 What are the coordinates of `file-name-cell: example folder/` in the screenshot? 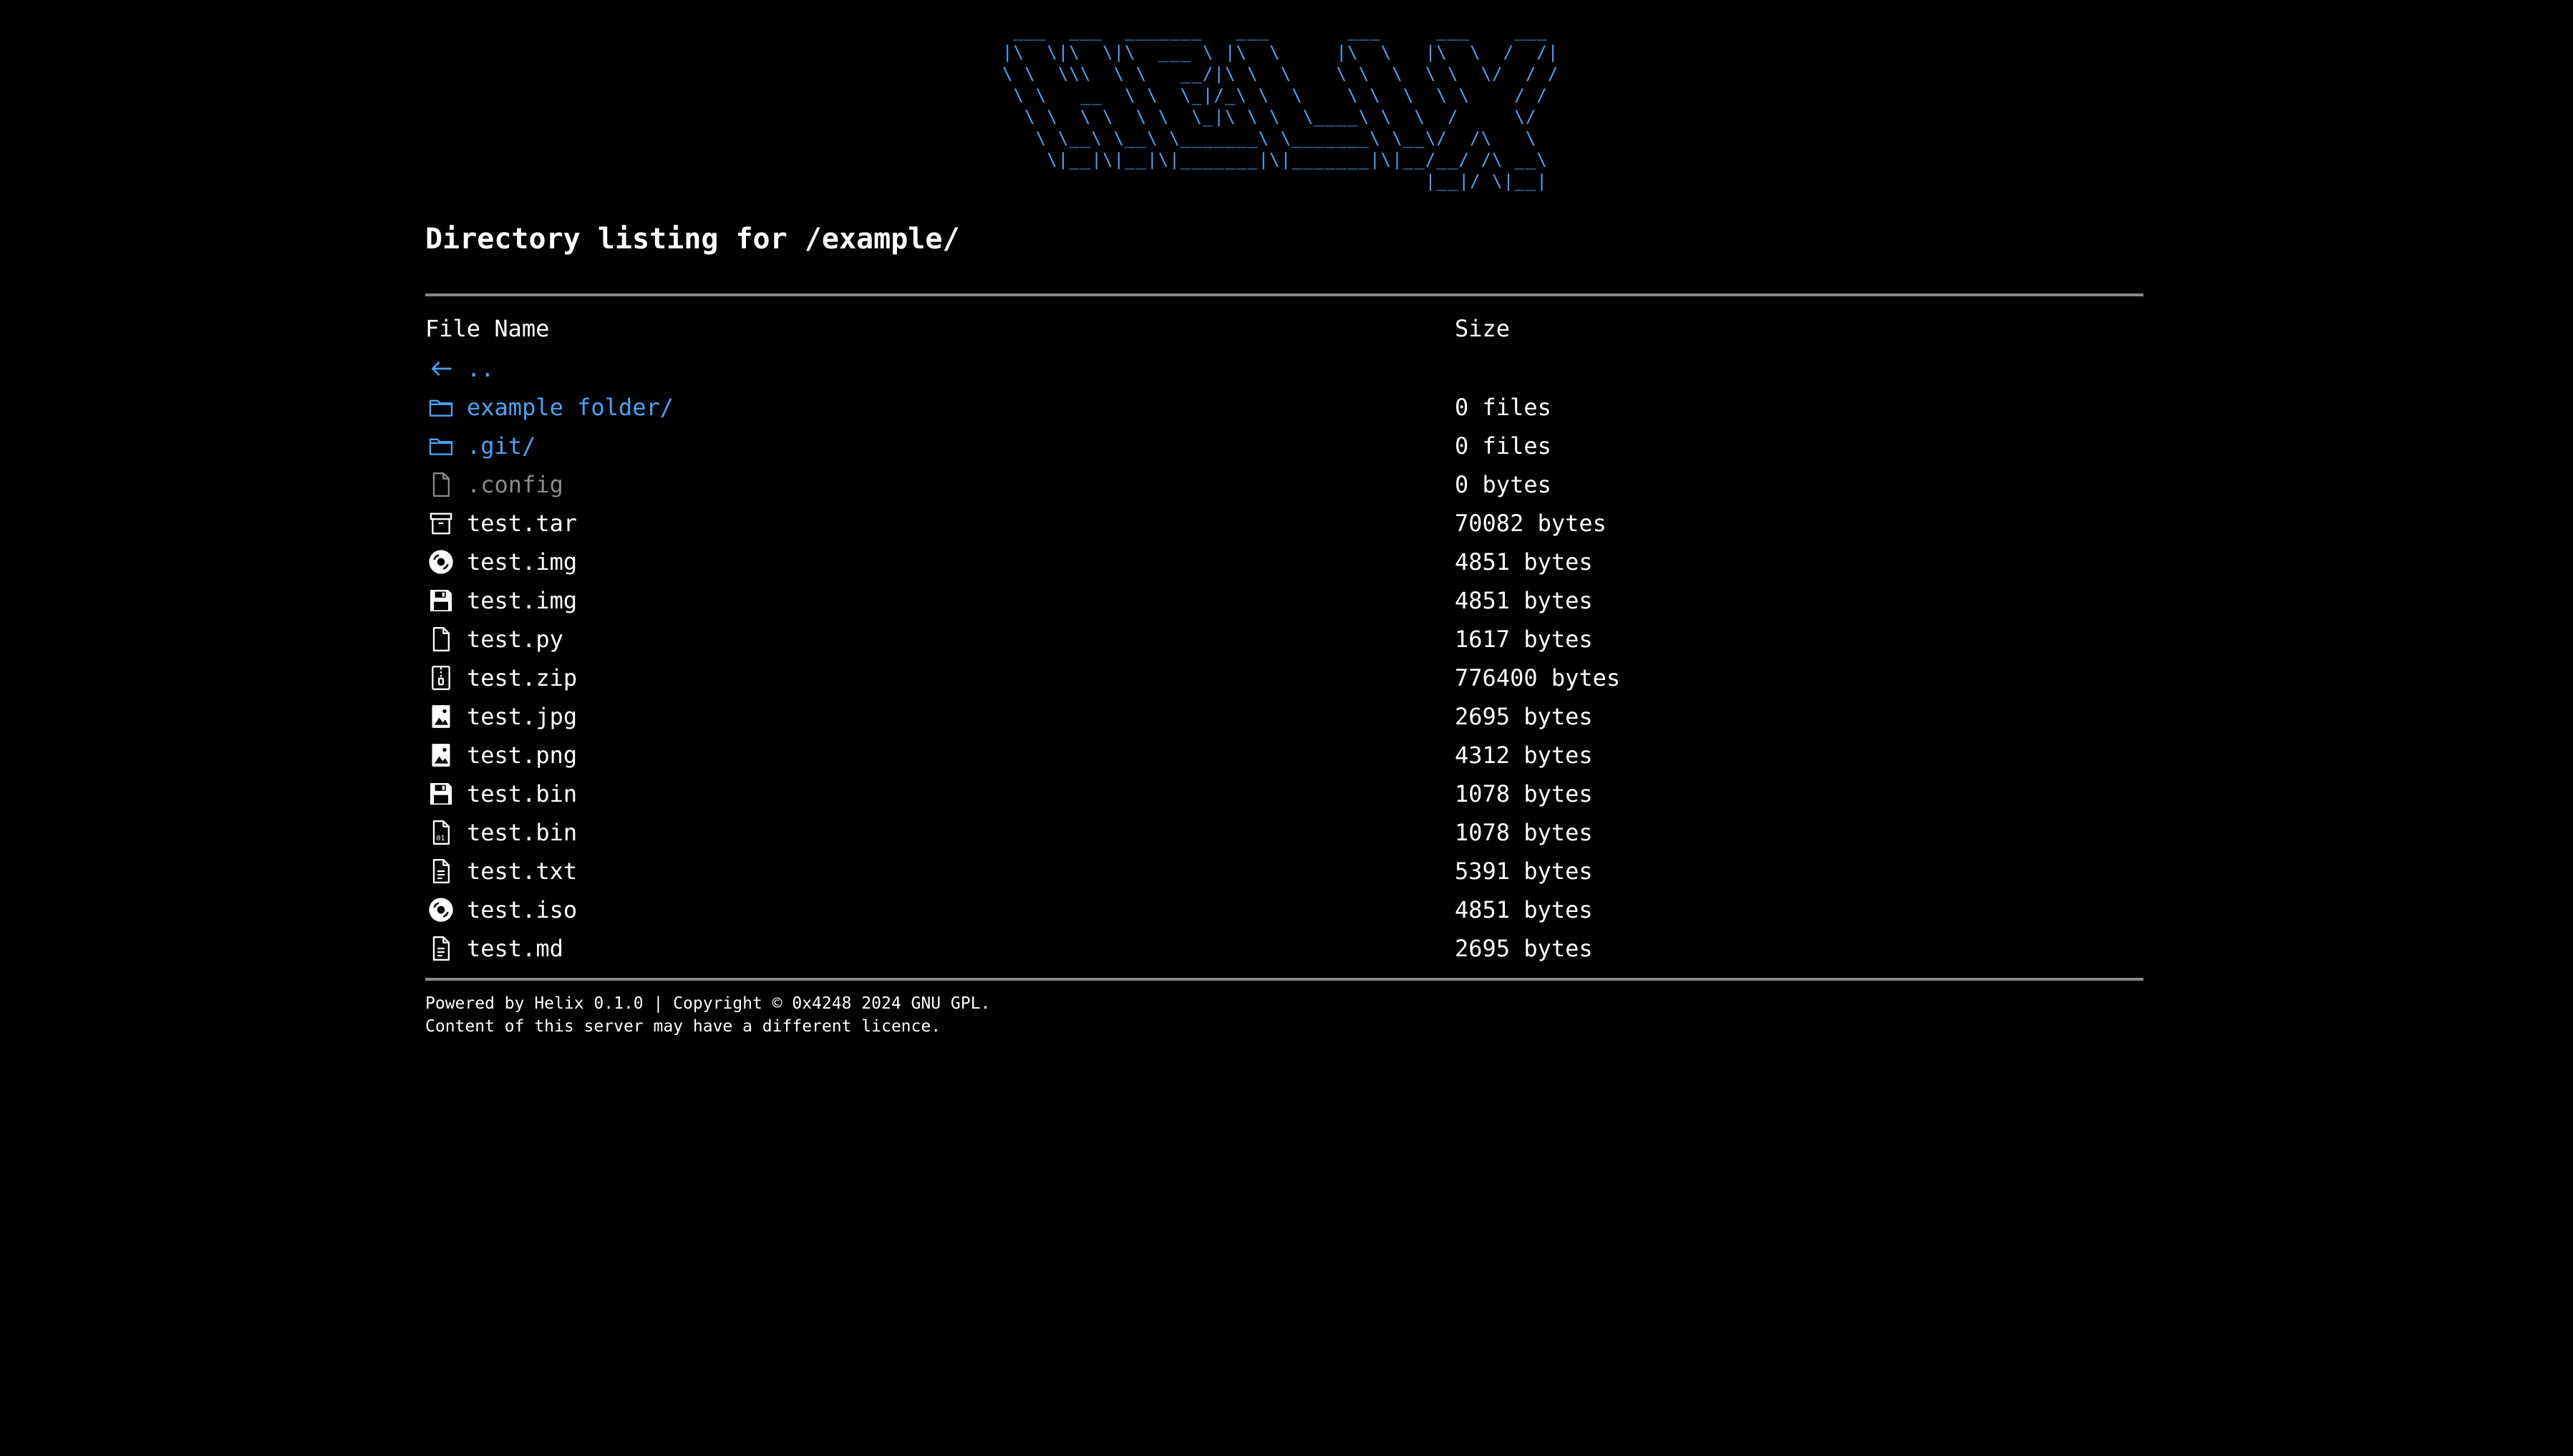 It's located at (940, 407).